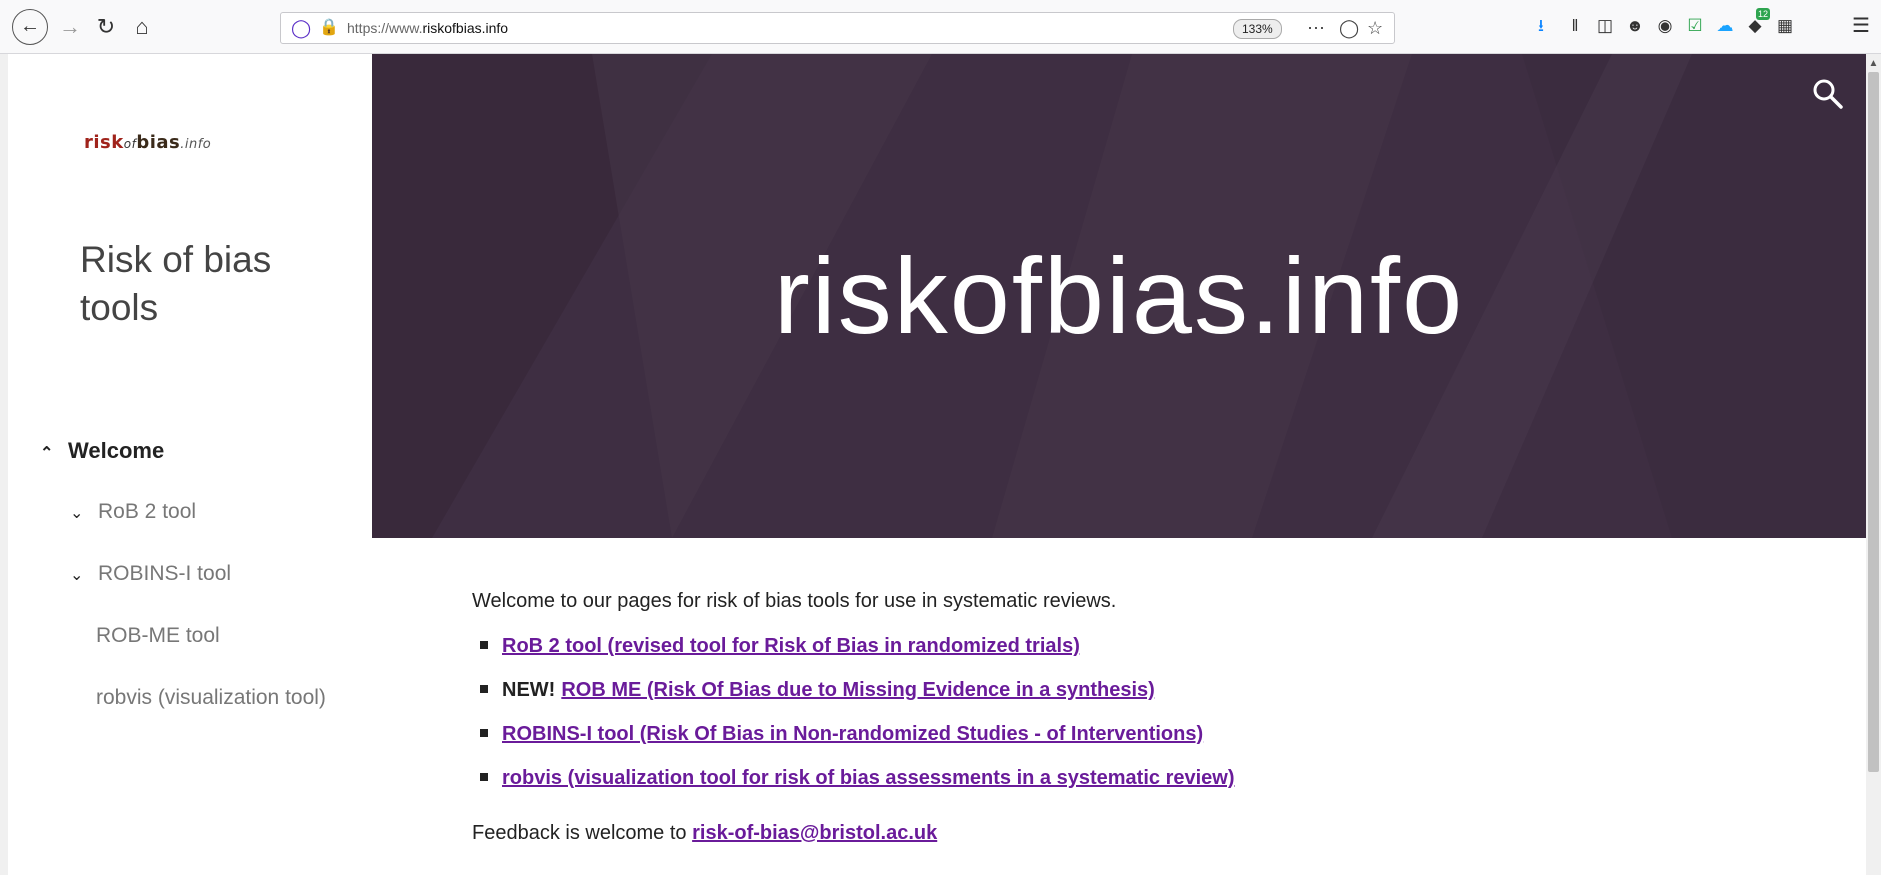 This screenshot has height=875, width=1881. I want to click on extension-badge-count: 12, so click(1763, 14).